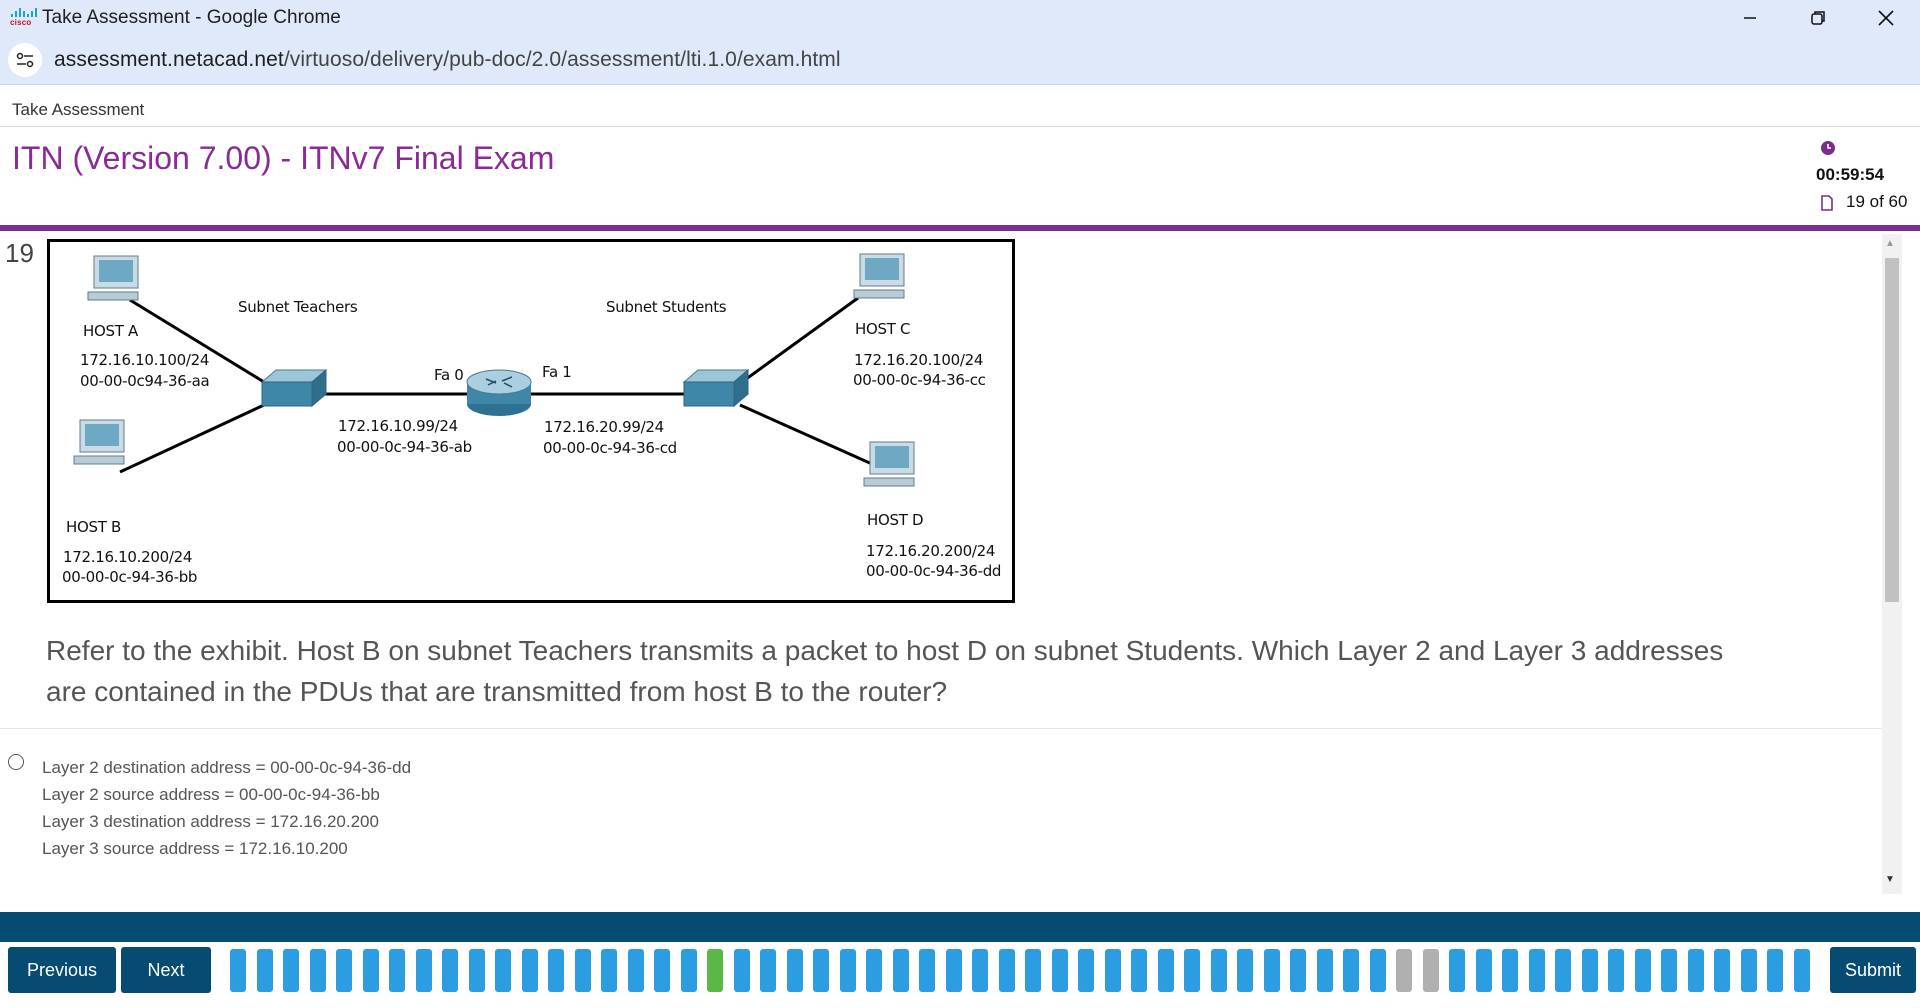 The width and height of the screenshot is (1920, 1008). What do you see at coordinates (1873, 970) in the screenshot?
I see `submit-button: Submit` at bounding box center [1873, 970].